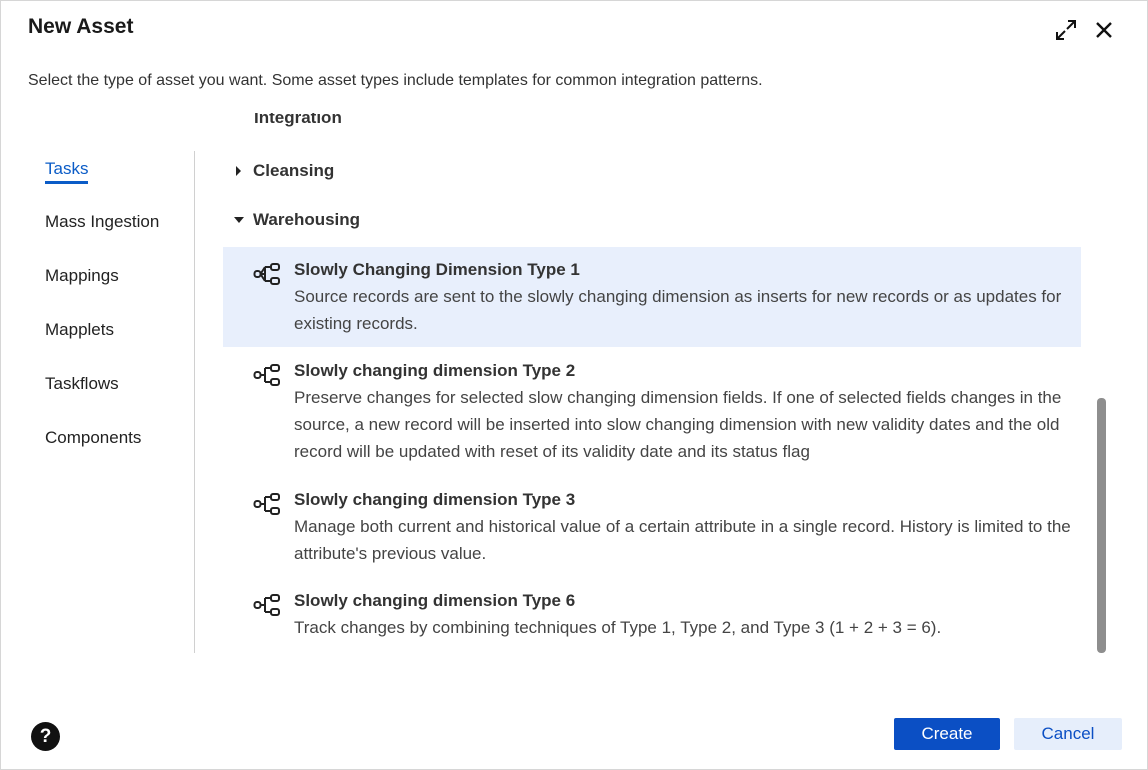 Image resolution: width=1148 pixels, height=770 pixels. I want to click on cancel-button: Cancel, so click(1068, 734).